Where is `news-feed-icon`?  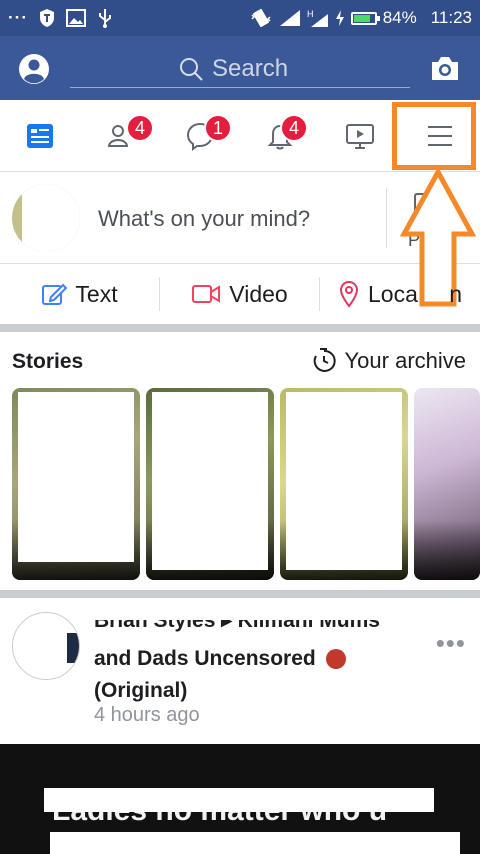 news-feed-icon is located at coordinates (40, 135).